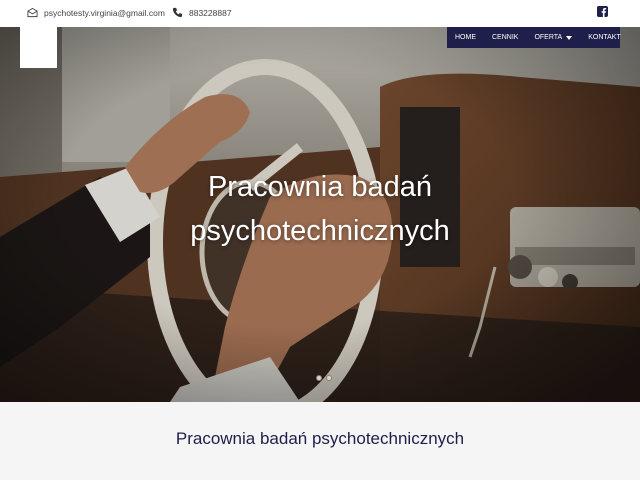 The width and height of the screenshot is (640, 480). Describe the element at coordinates (177, 12) in the screenshot. I see `phone-icon` at that location.